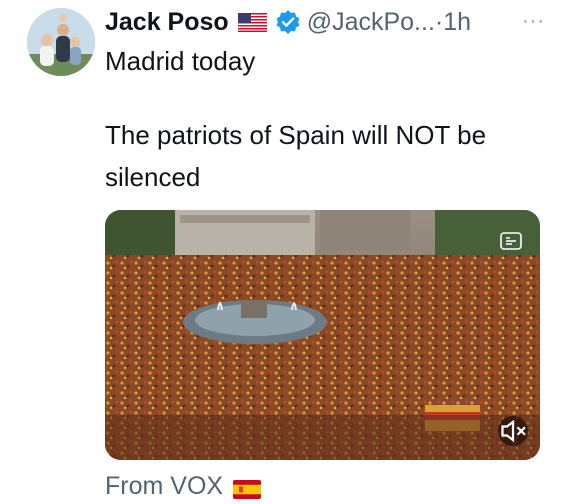  Describe the element at coordinates (196, 486) in the screenshot. I see `source-name: VOX` at that location.